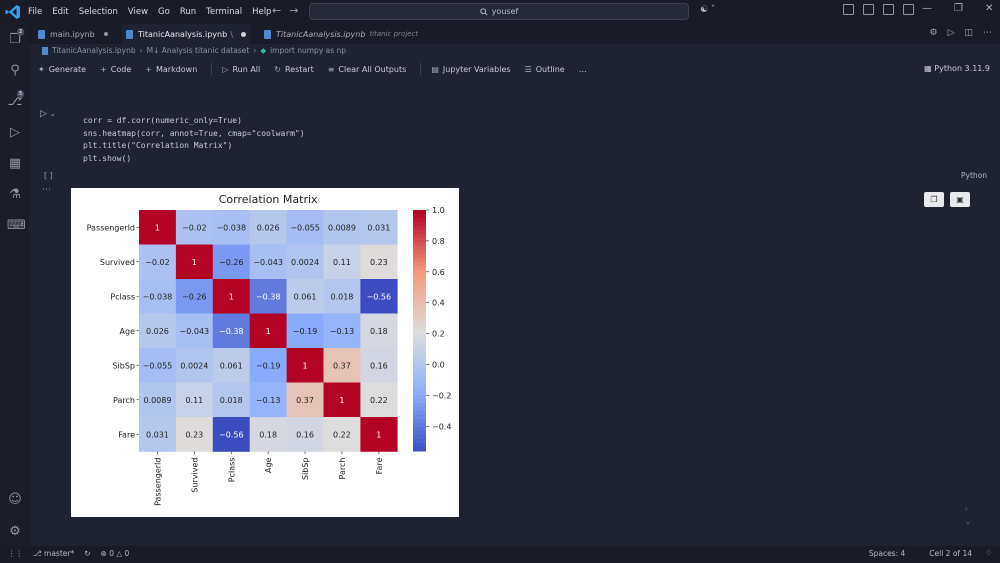 The image size is (1000, 563). Describe the element at coordinates (21, 94) in the screenshot. I see `source-control-badge: 5` at that location.